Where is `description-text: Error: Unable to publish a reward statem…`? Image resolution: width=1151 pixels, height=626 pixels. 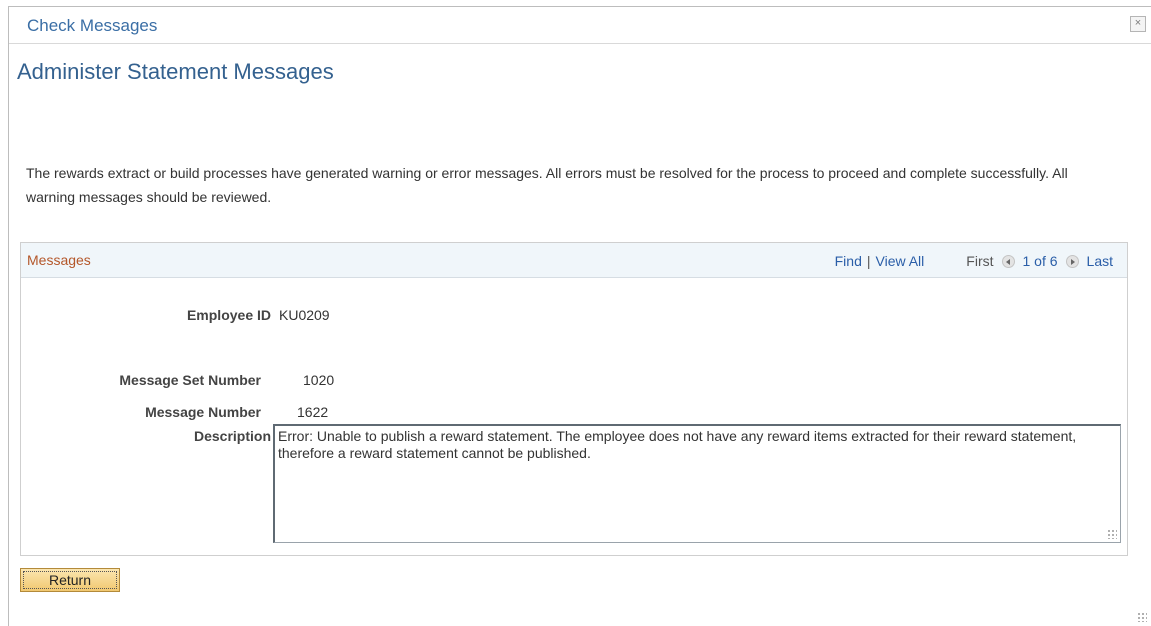 description-text: Error: Unable to publish a reward statem… is located at coordinates (677, 444).